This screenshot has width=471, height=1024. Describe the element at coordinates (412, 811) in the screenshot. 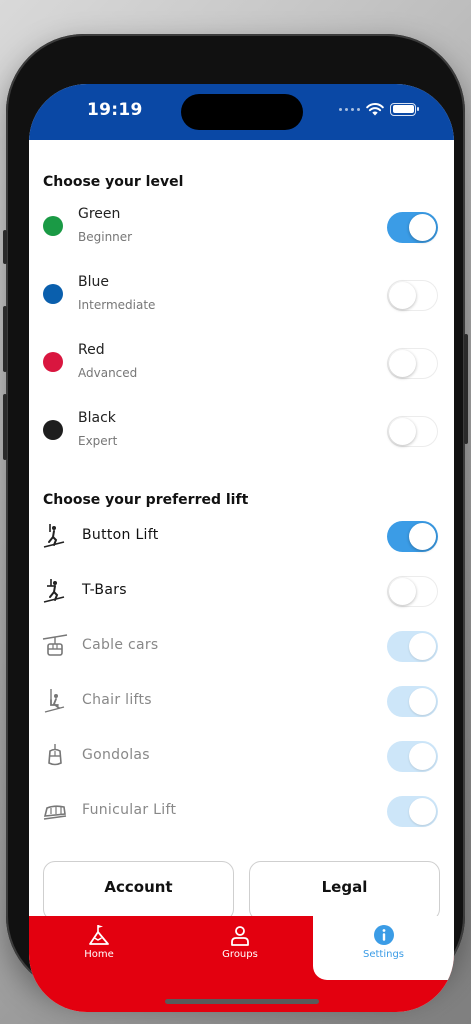

I see `lift-toggle-funicular` at that location.